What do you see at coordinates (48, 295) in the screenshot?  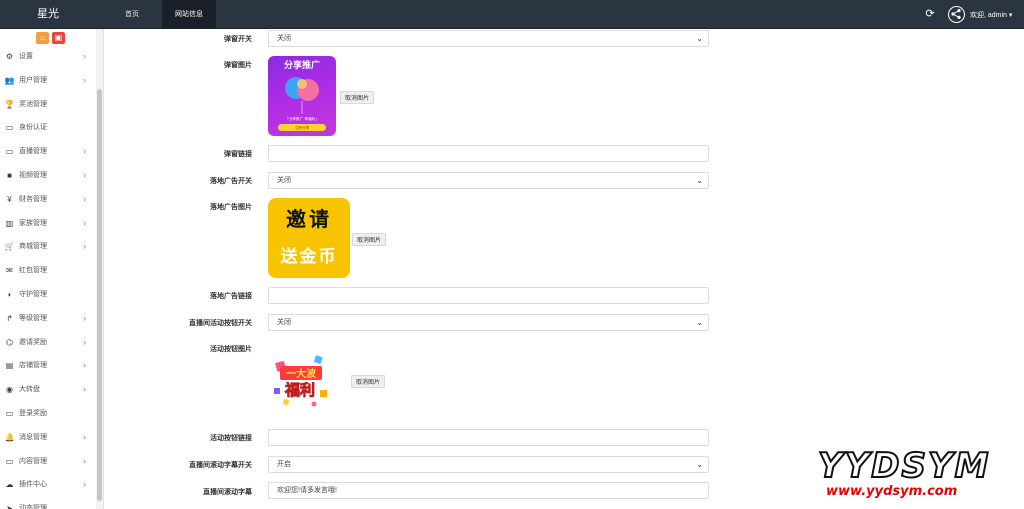 I see `sidebar-item: ◗ 守护管理` at bounding box center [48, 295].